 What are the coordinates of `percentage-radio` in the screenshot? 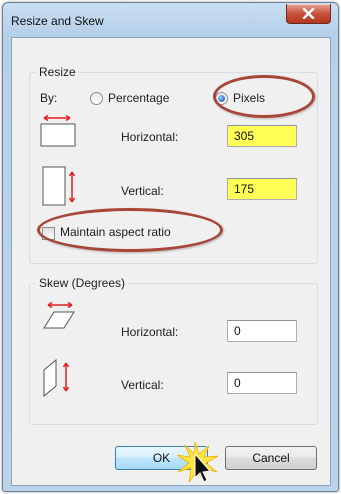 It's located at (96, 98).